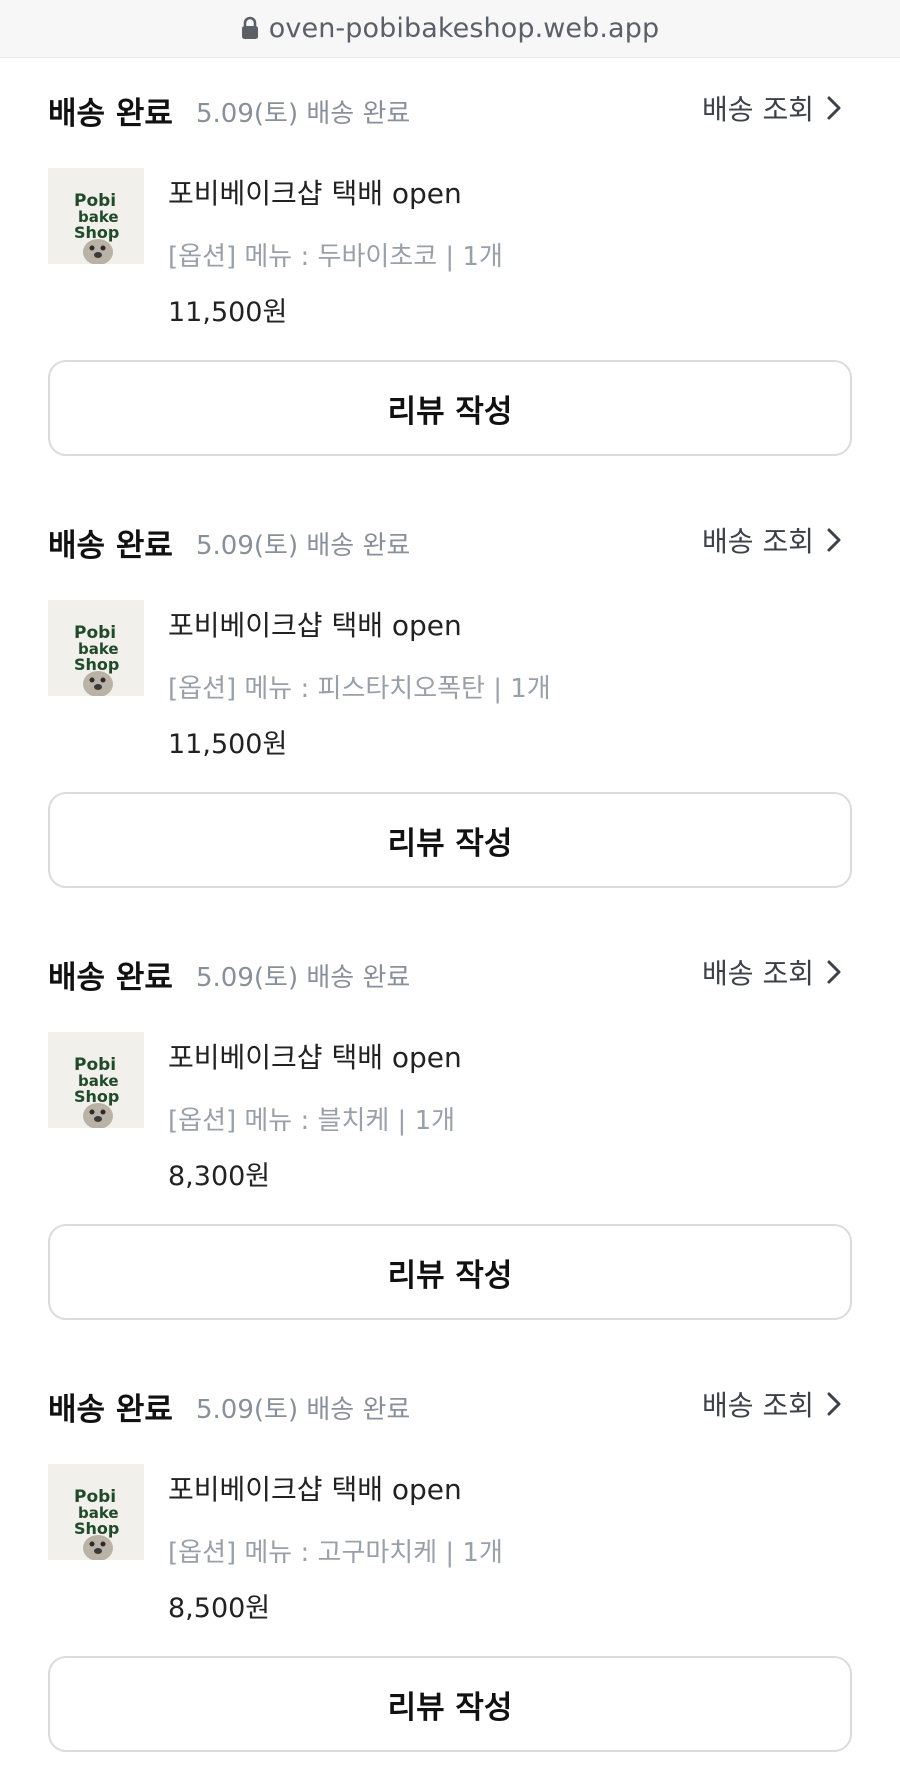  What do you see at coordinates (219, 1608) in the screenshot?
I see `product-price: 8,500원` at bounding box center [219, 1608].